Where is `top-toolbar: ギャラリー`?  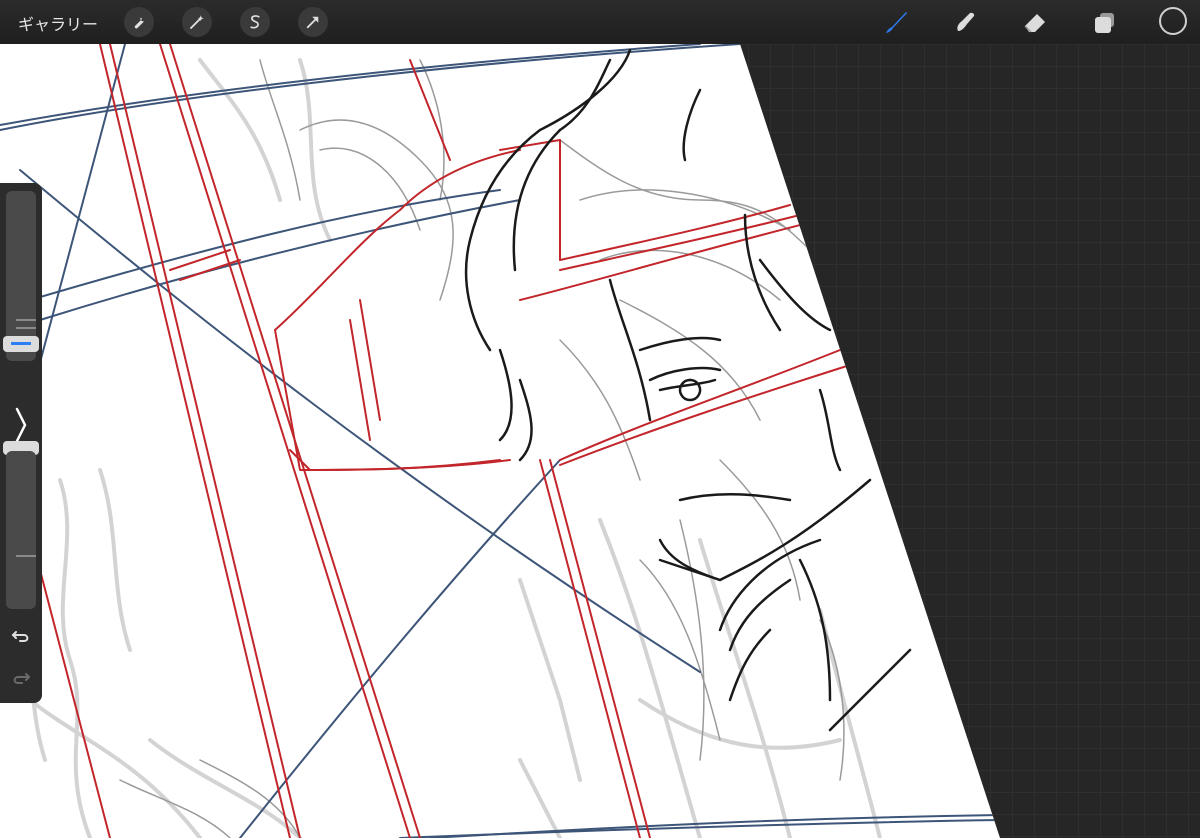
top-toolbar: ギャラリー is located at coordinates (600, 22).